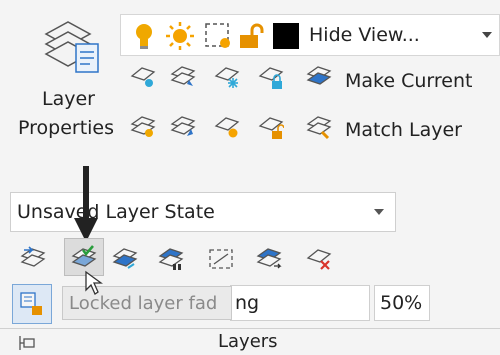 This screenshot has width=500, height=355. Describe the element at coordinates (248, 341) in the screenshot. I see `panel-title: Layers` at that location.